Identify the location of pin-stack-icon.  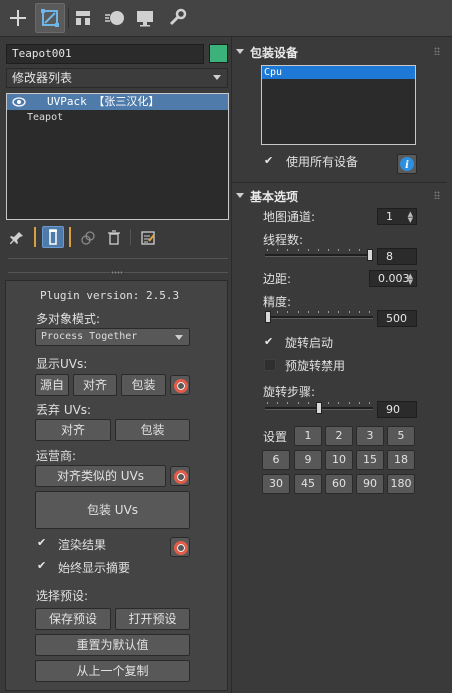
(17, 238).